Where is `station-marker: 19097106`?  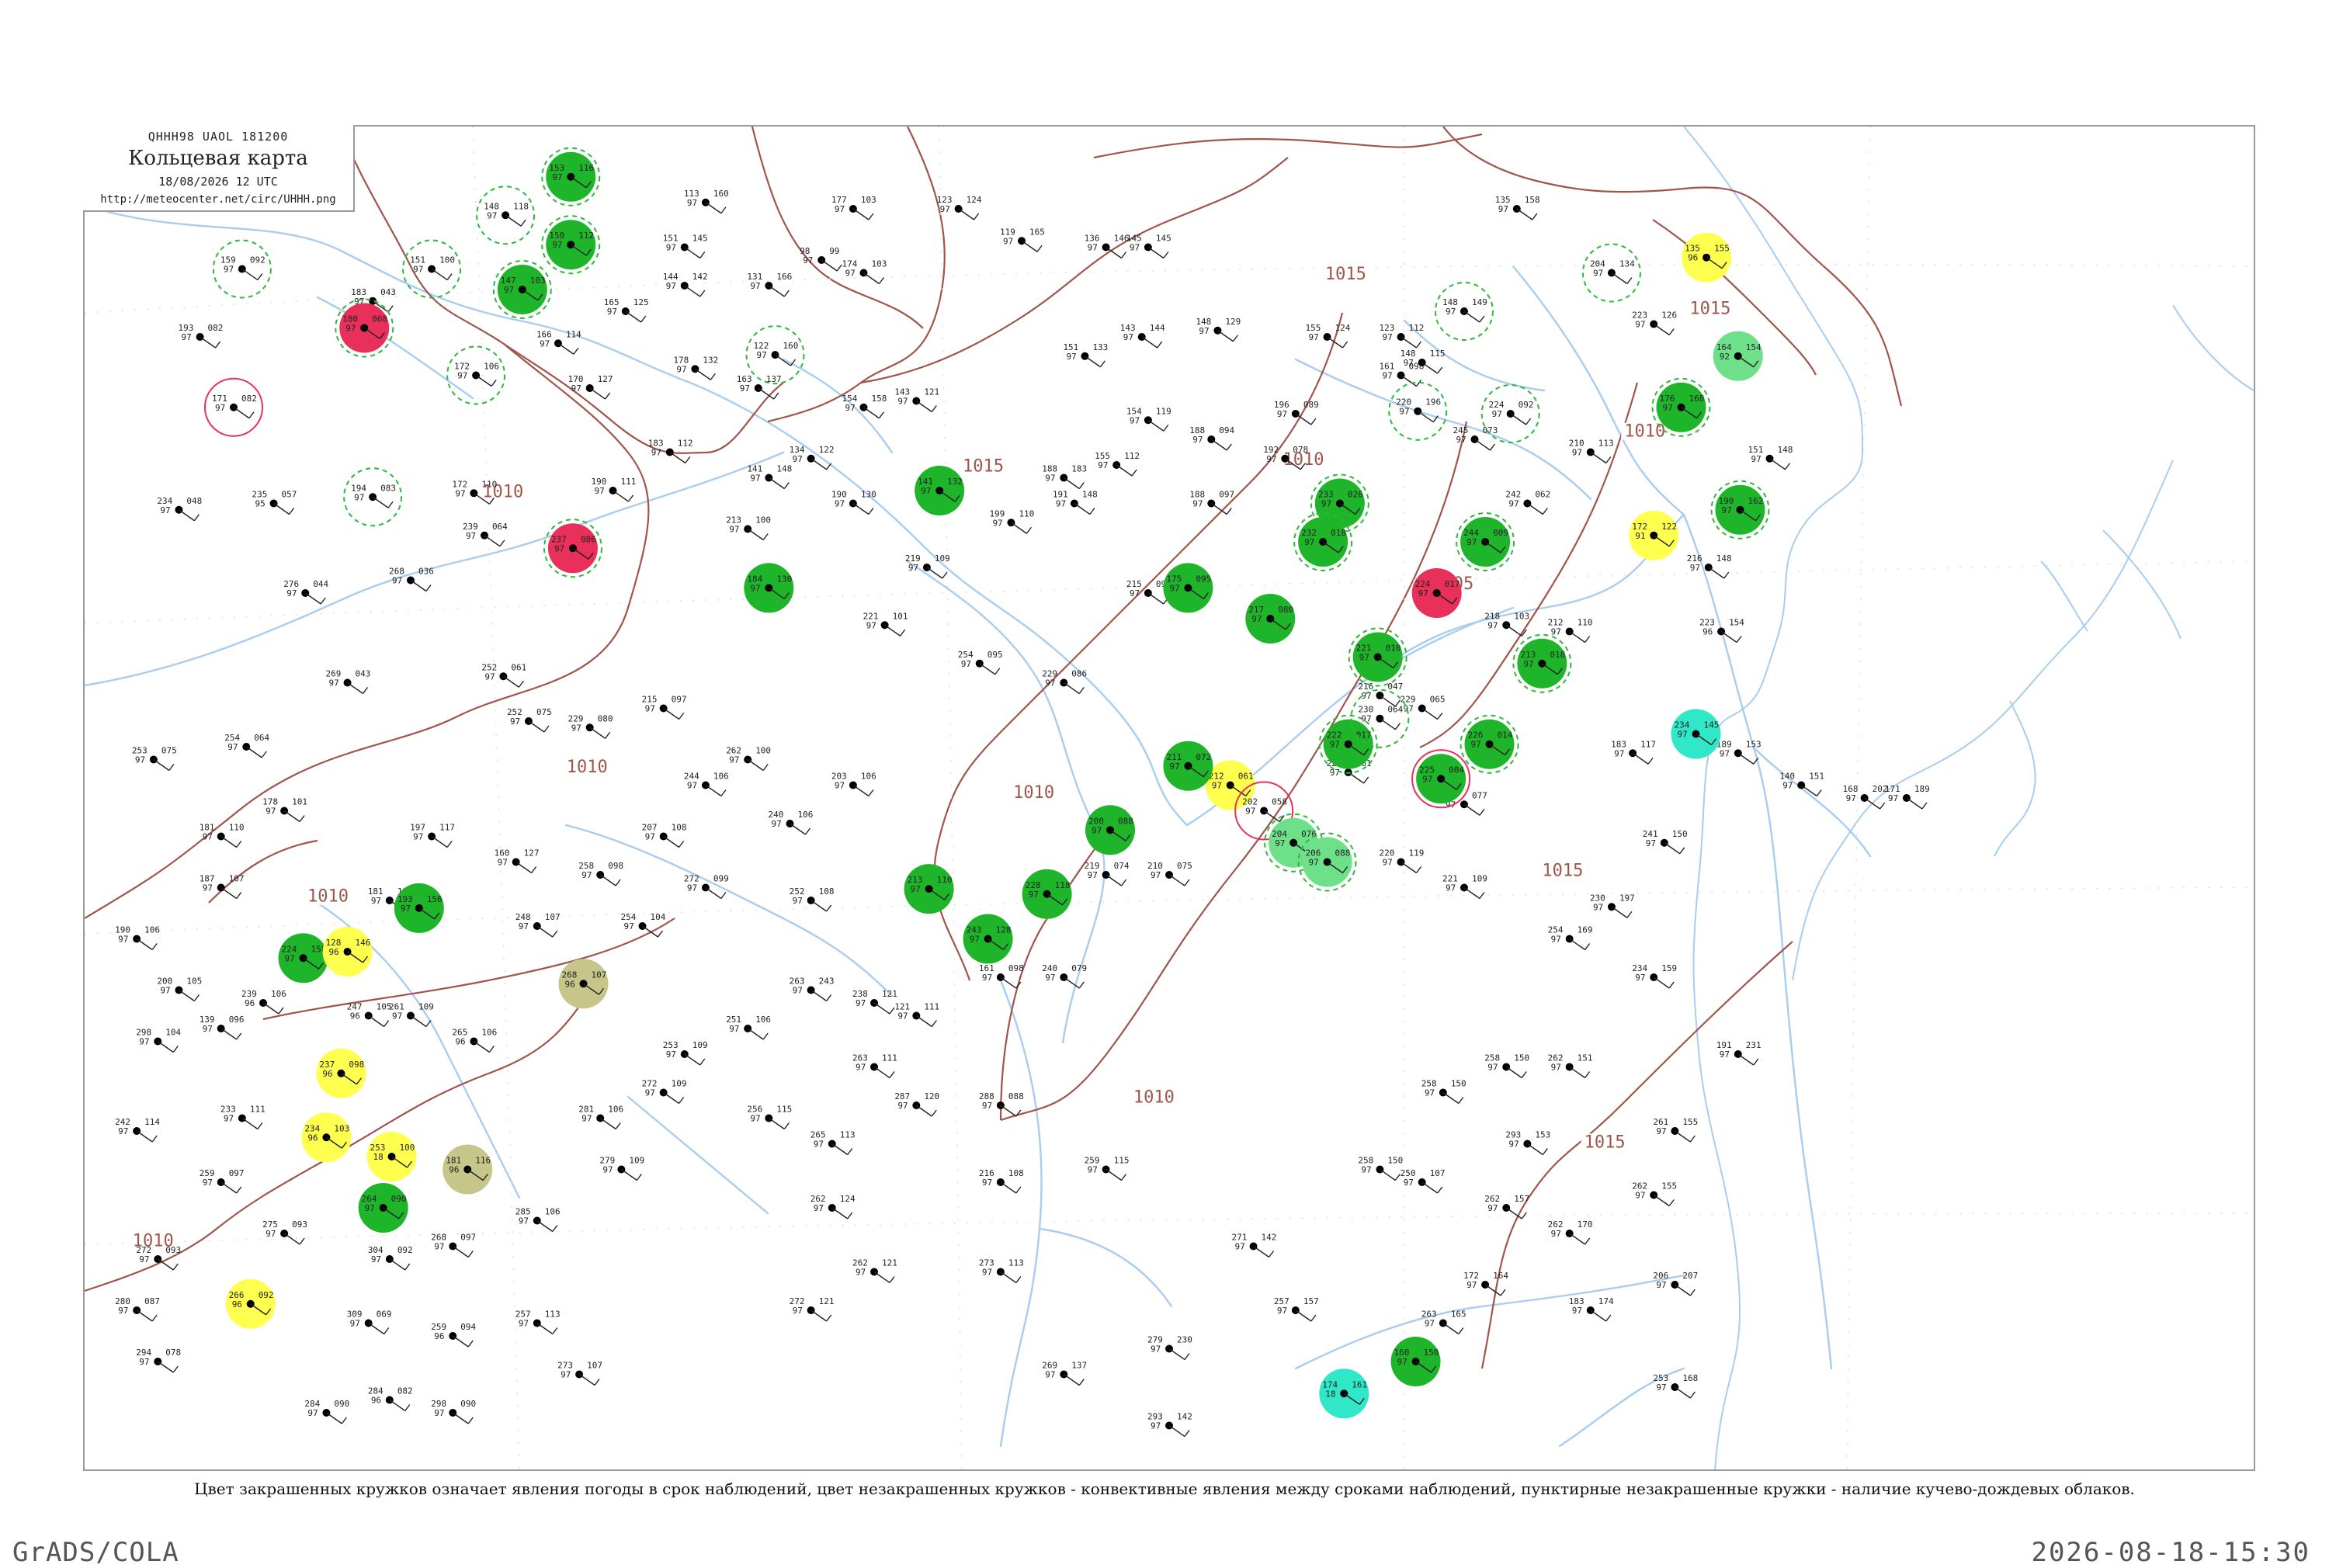
station-marker: 19097106 is located at coordinates (137, 938).